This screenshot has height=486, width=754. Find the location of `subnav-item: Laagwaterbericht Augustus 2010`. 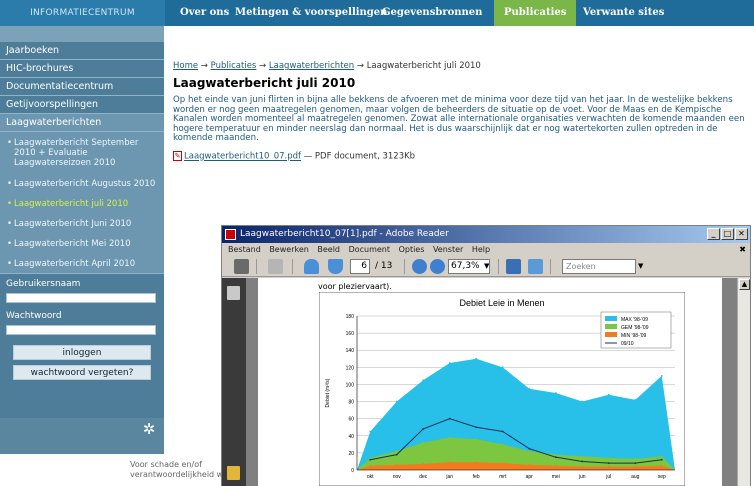

subnav-item: Laagwaterbericht Augustus 2010 is located at coordinates (82, 184).